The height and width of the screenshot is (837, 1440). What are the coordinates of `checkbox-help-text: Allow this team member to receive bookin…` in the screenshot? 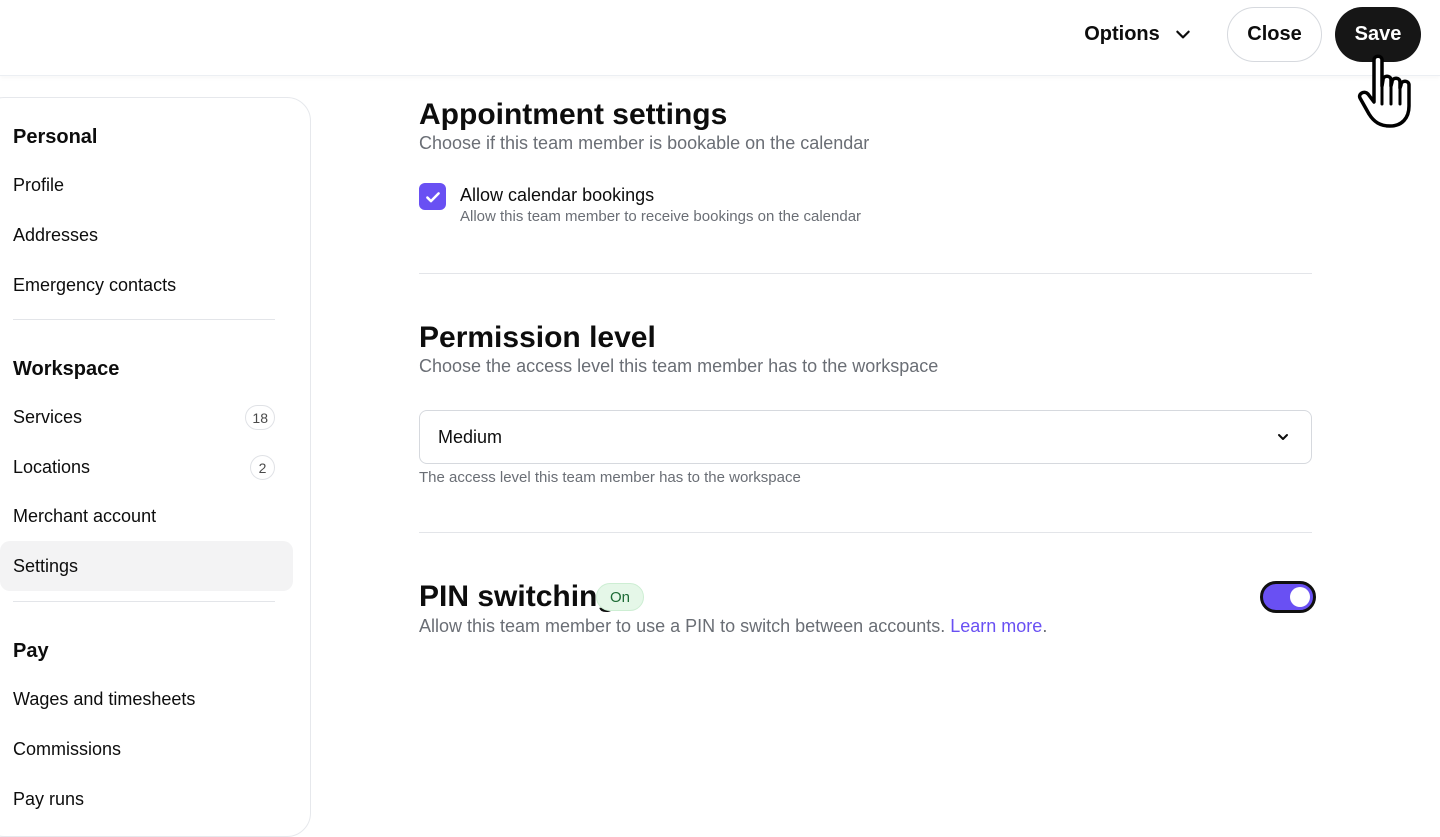 It's located at (661, 216).